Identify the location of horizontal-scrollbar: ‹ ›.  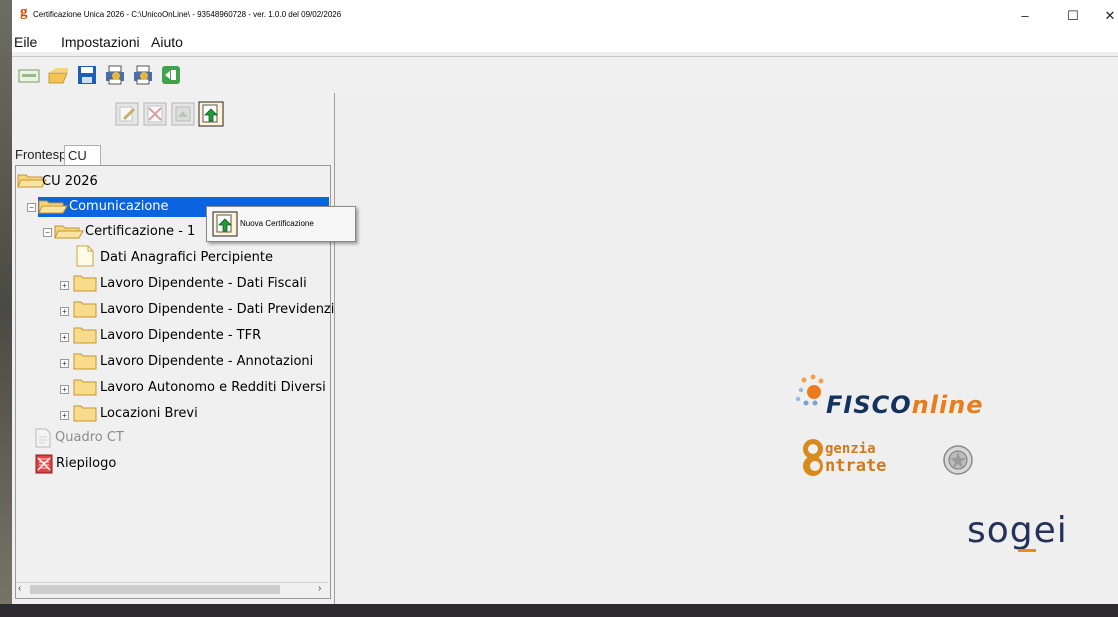
(172, 589).